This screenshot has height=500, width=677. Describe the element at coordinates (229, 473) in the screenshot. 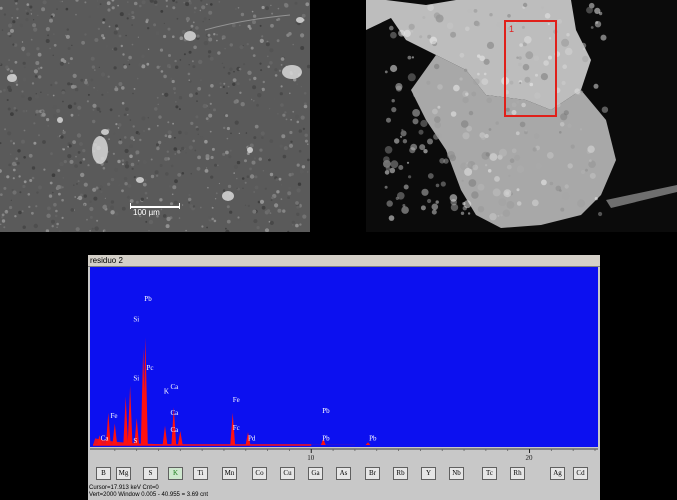

I see `element-button-mn: Mn` at that location.